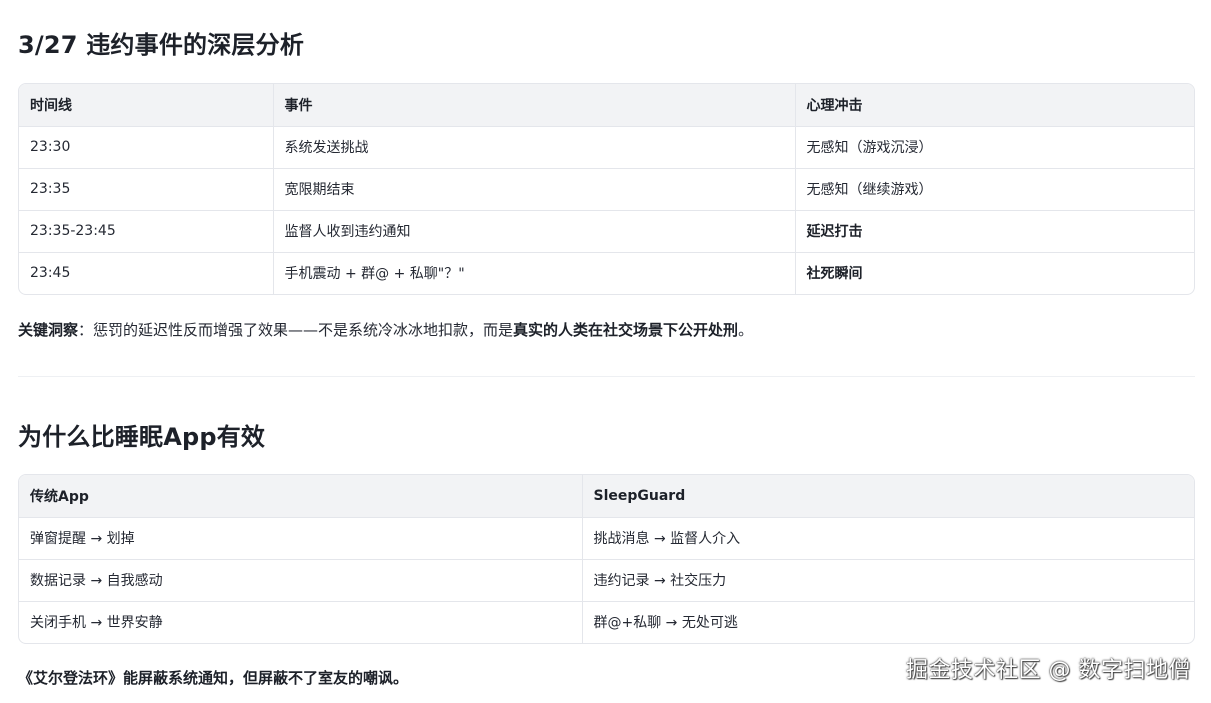 Image resolution: width=1211 pixels, height=703 pixels. I want to click on cell-event: 手机震动 + 群@ + 私聊"？", so click(534, 273).